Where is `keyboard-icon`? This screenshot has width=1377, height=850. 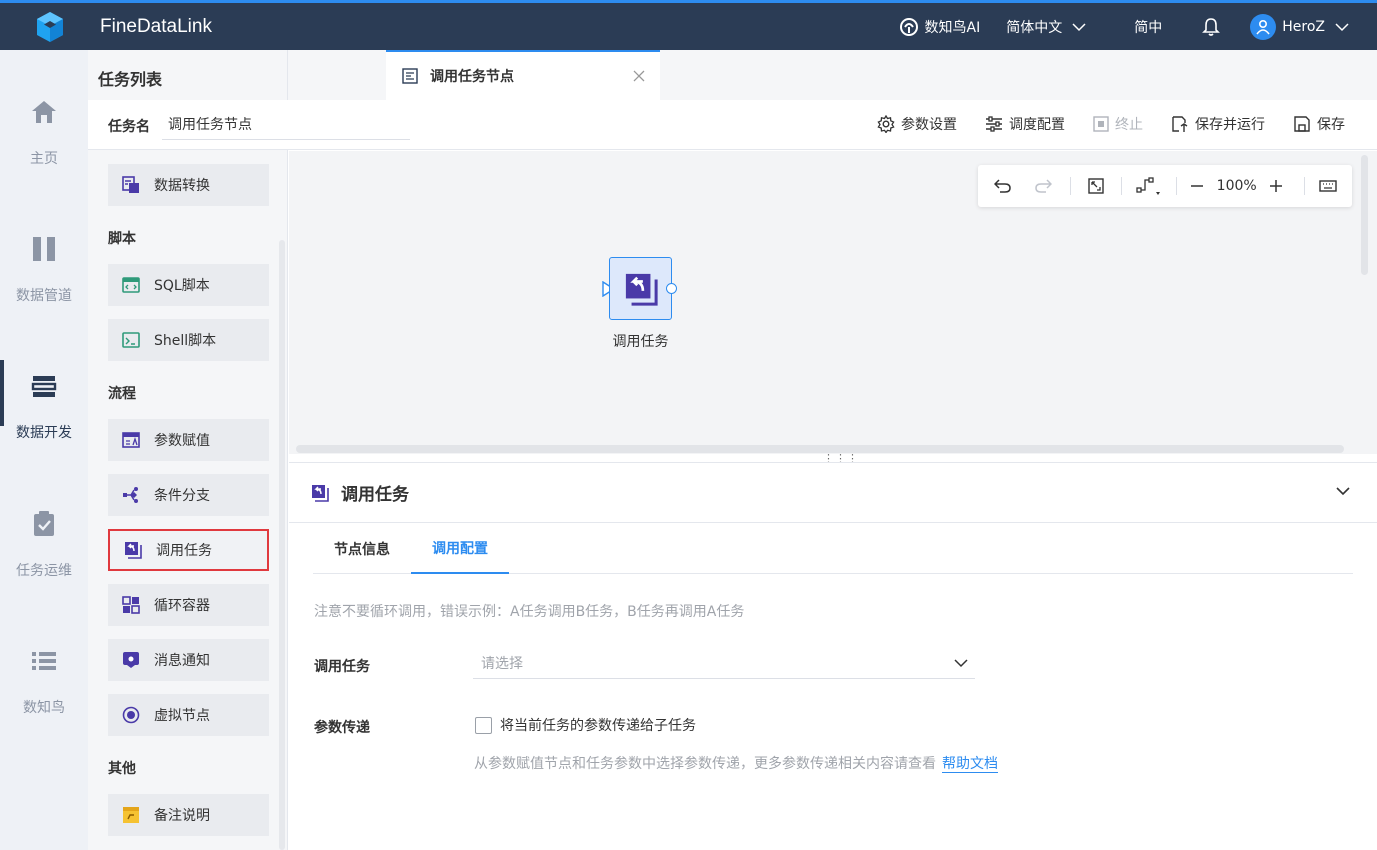 keyboard-icon is located at coordinates (1328, 186).